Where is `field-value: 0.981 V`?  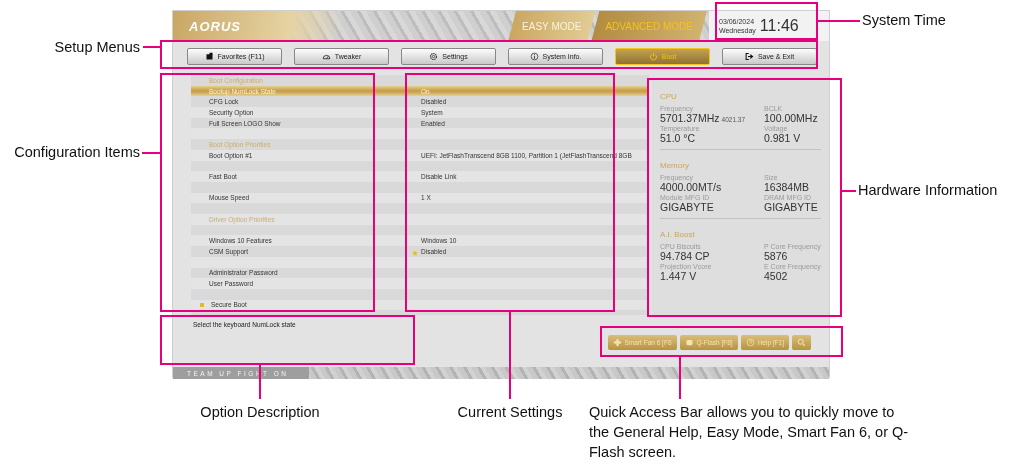
field-value: 0.981 V is located at coordinates (782, 138).